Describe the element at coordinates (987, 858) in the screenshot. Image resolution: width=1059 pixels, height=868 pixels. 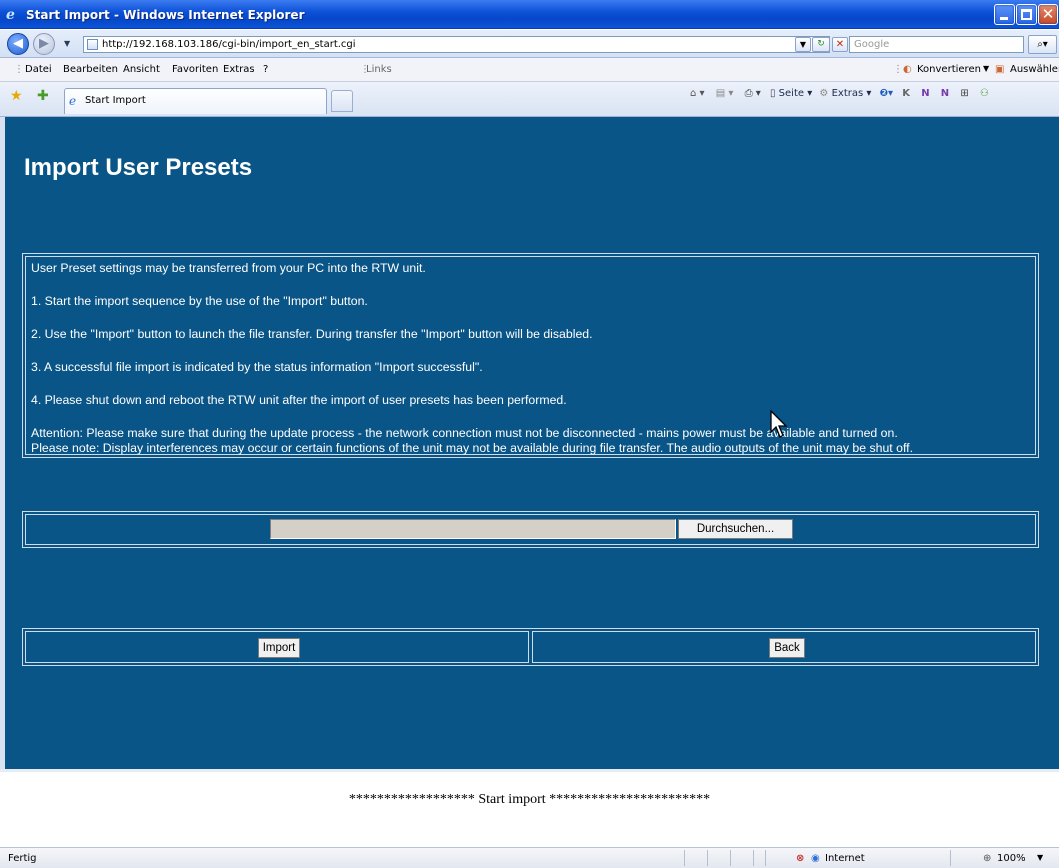
I see `zoom-icon: ⊕` at that location.